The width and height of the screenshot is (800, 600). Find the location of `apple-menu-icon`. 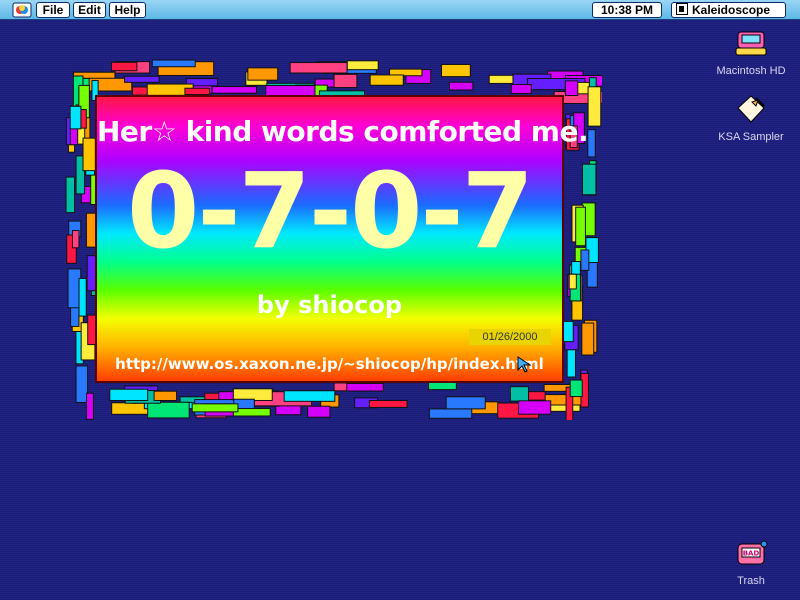

apple-menu-icon is located at coordinates (22, 10).